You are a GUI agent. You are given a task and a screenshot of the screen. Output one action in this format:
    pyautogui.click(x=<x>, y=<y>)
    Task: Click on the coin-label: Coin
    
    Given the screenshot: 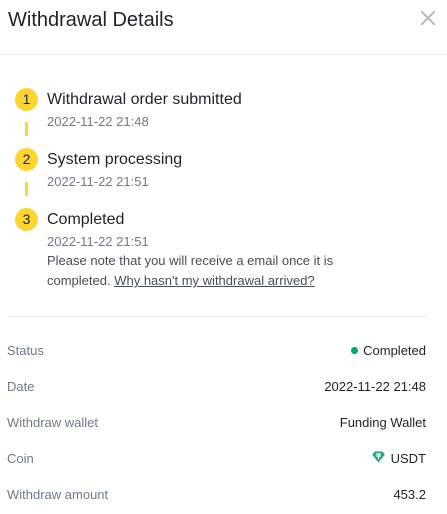 What is the action you would take?
    pyautogui.click(x=20, y=458)
    